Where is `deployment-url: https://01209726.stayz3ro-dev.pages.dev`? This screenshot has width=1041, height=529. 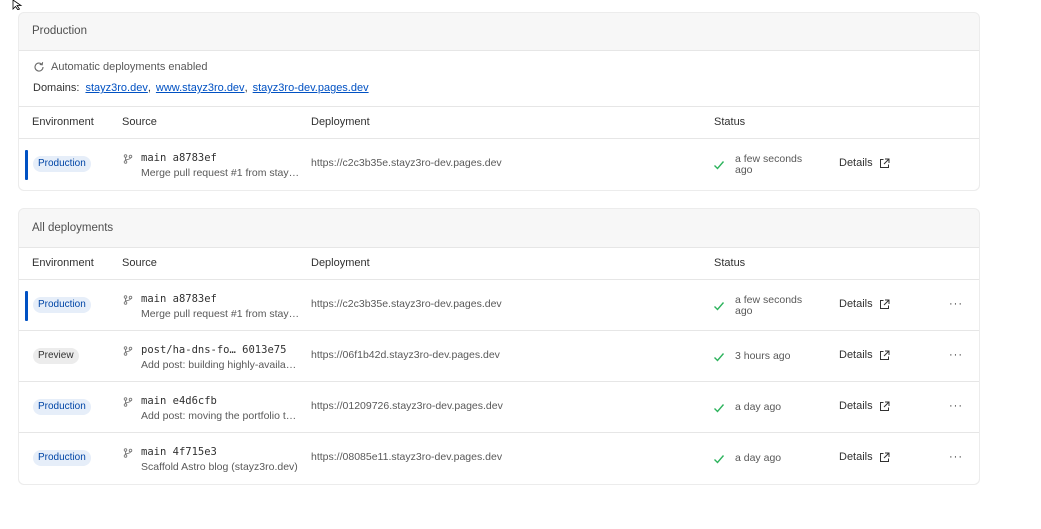 deployment-url: https://01209726.stayz3ro-dev.pages.dev is located at coordinates (407, 406).